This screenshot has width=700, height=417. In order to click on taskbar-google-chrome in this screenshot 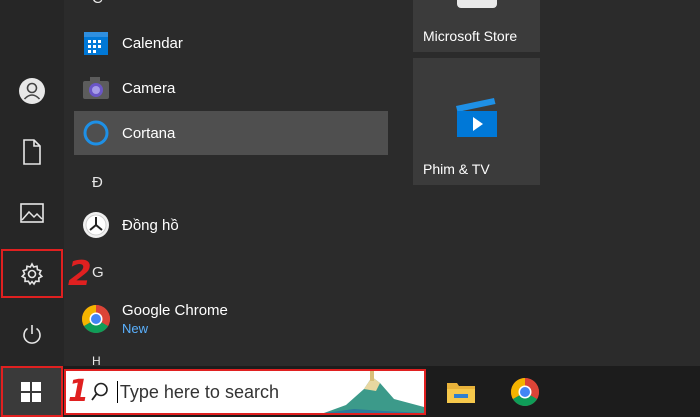, I will do `click(525, 391)`.